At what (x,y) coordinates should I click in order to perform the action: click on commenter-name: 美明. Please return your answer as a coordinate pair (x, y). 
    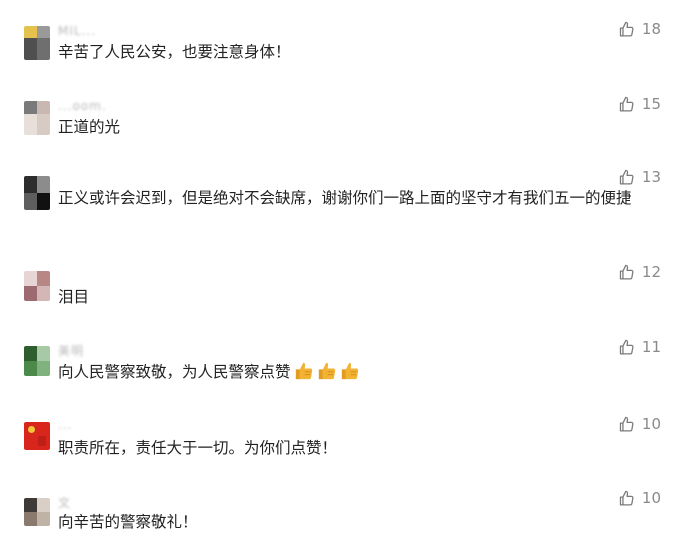
    Looking at the image, I should click on (71, 350).